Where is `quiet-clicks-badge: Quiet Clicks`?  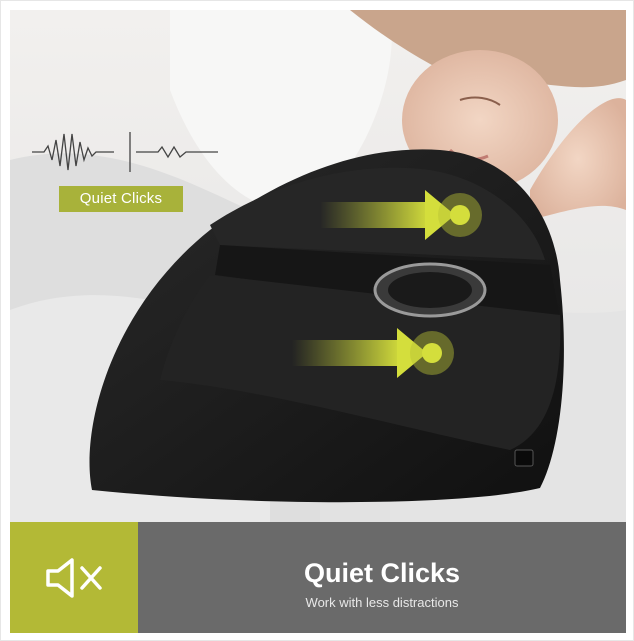
quiet-clicks-badge: Quiet Clicks is located at coordinates (121, 199).